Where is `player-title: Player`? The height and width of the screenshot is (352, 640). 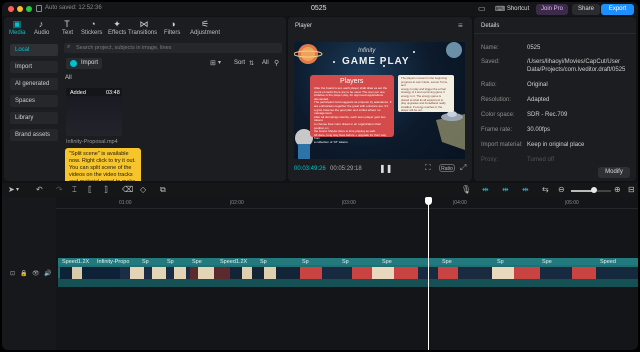 player-title: Player is located at coordinates (304, 26).